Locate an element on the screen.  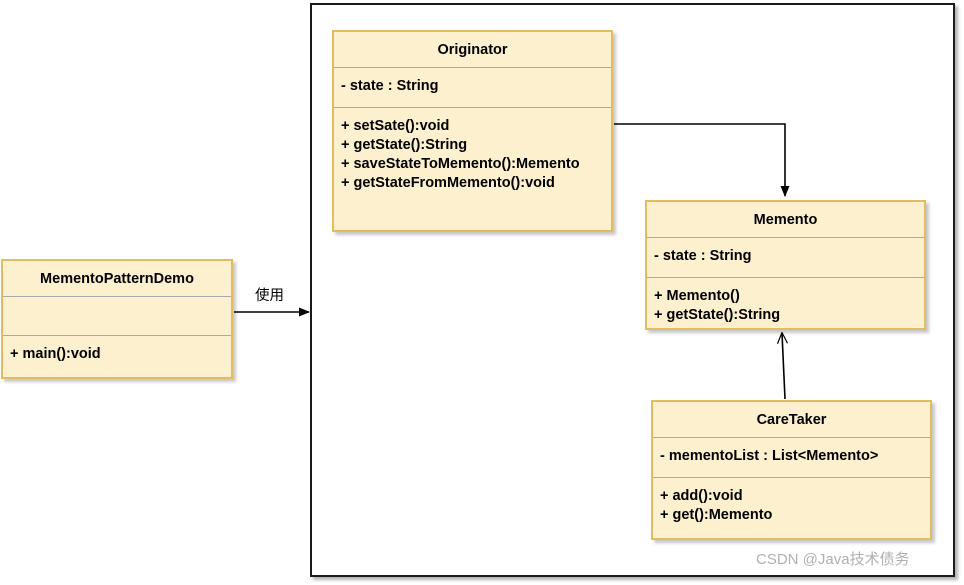
class-methods-mementopatterndemo: + main():void is located at coordinates (117, 354).